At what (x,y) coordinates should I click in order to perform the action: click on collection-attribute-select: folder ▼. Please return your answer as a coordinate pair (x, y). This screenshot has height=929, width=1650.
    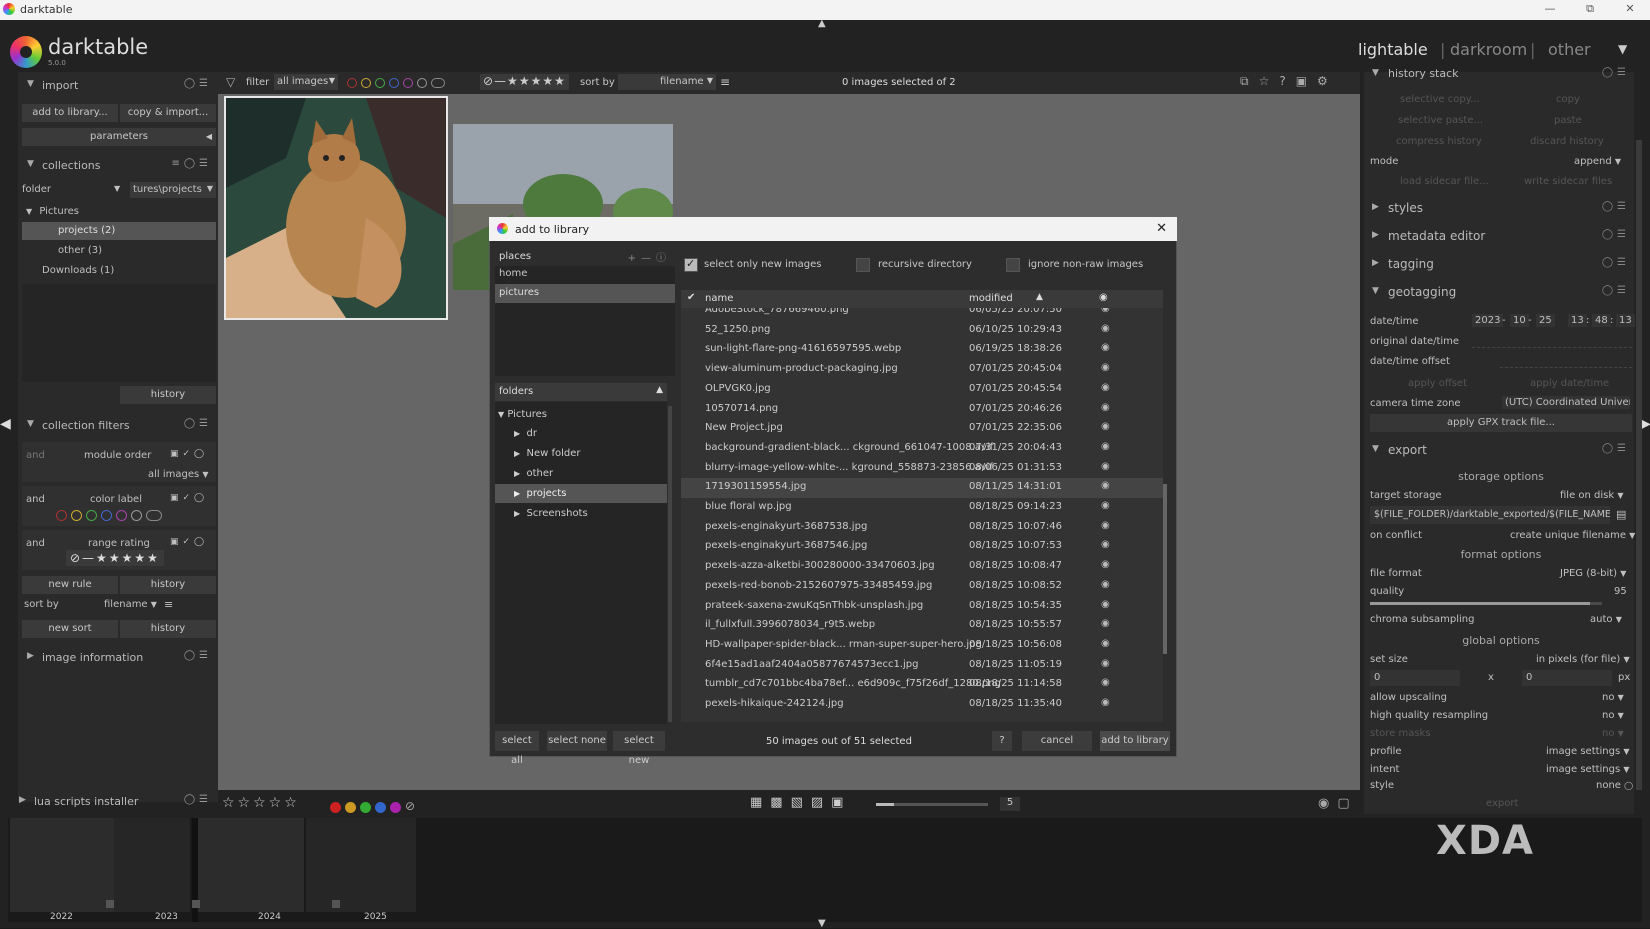
    Looking at the image, I should click on (72, 189).